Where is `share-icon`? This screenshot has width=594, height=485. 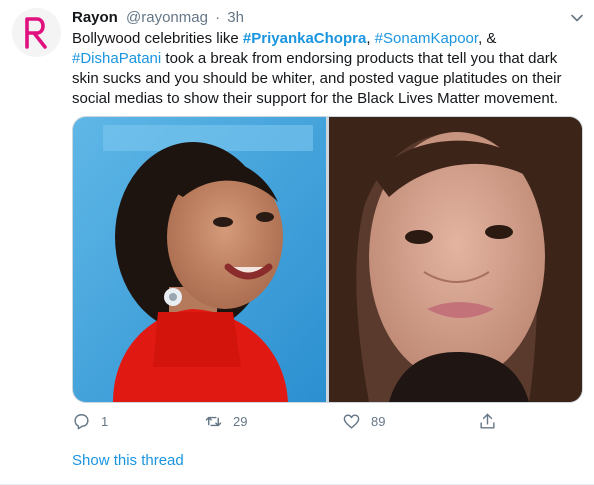
share-icon is located at coordinates (487, 421).